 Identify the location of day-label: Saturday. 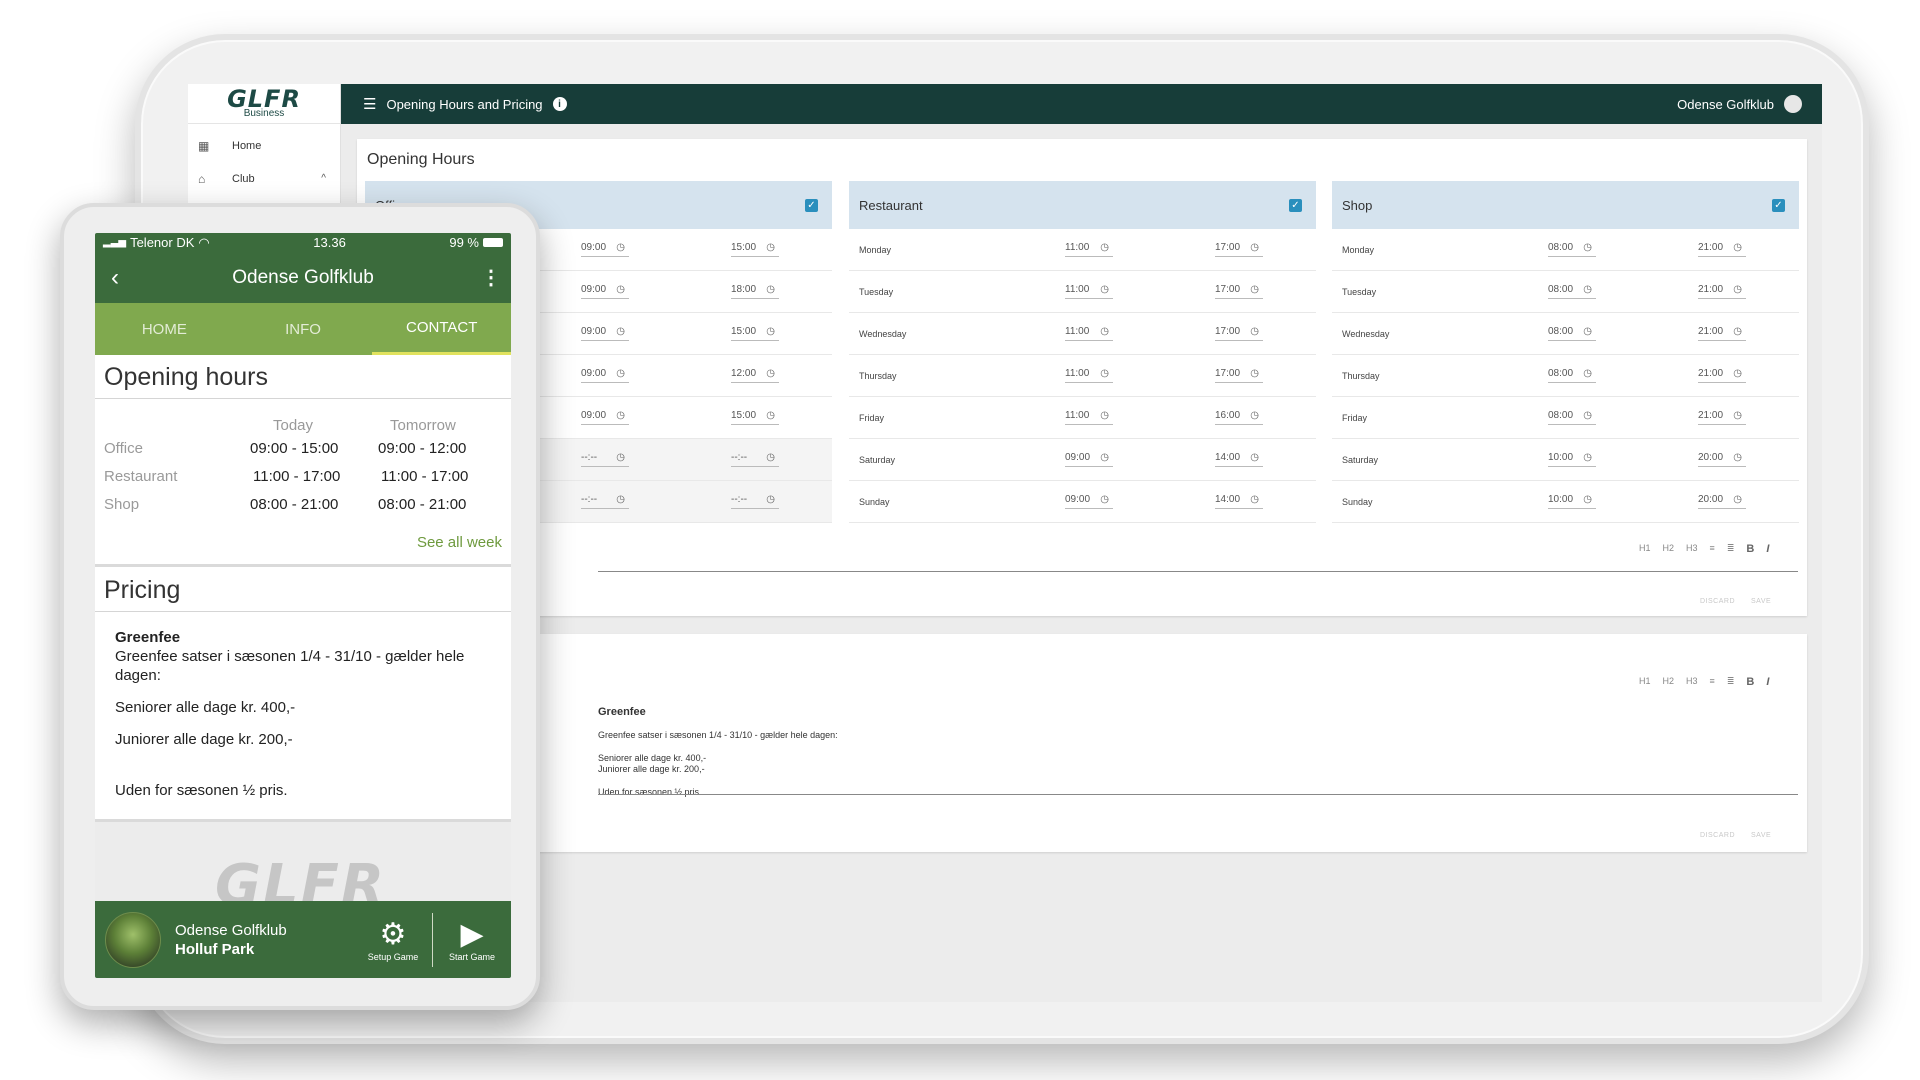
(1360, 459).